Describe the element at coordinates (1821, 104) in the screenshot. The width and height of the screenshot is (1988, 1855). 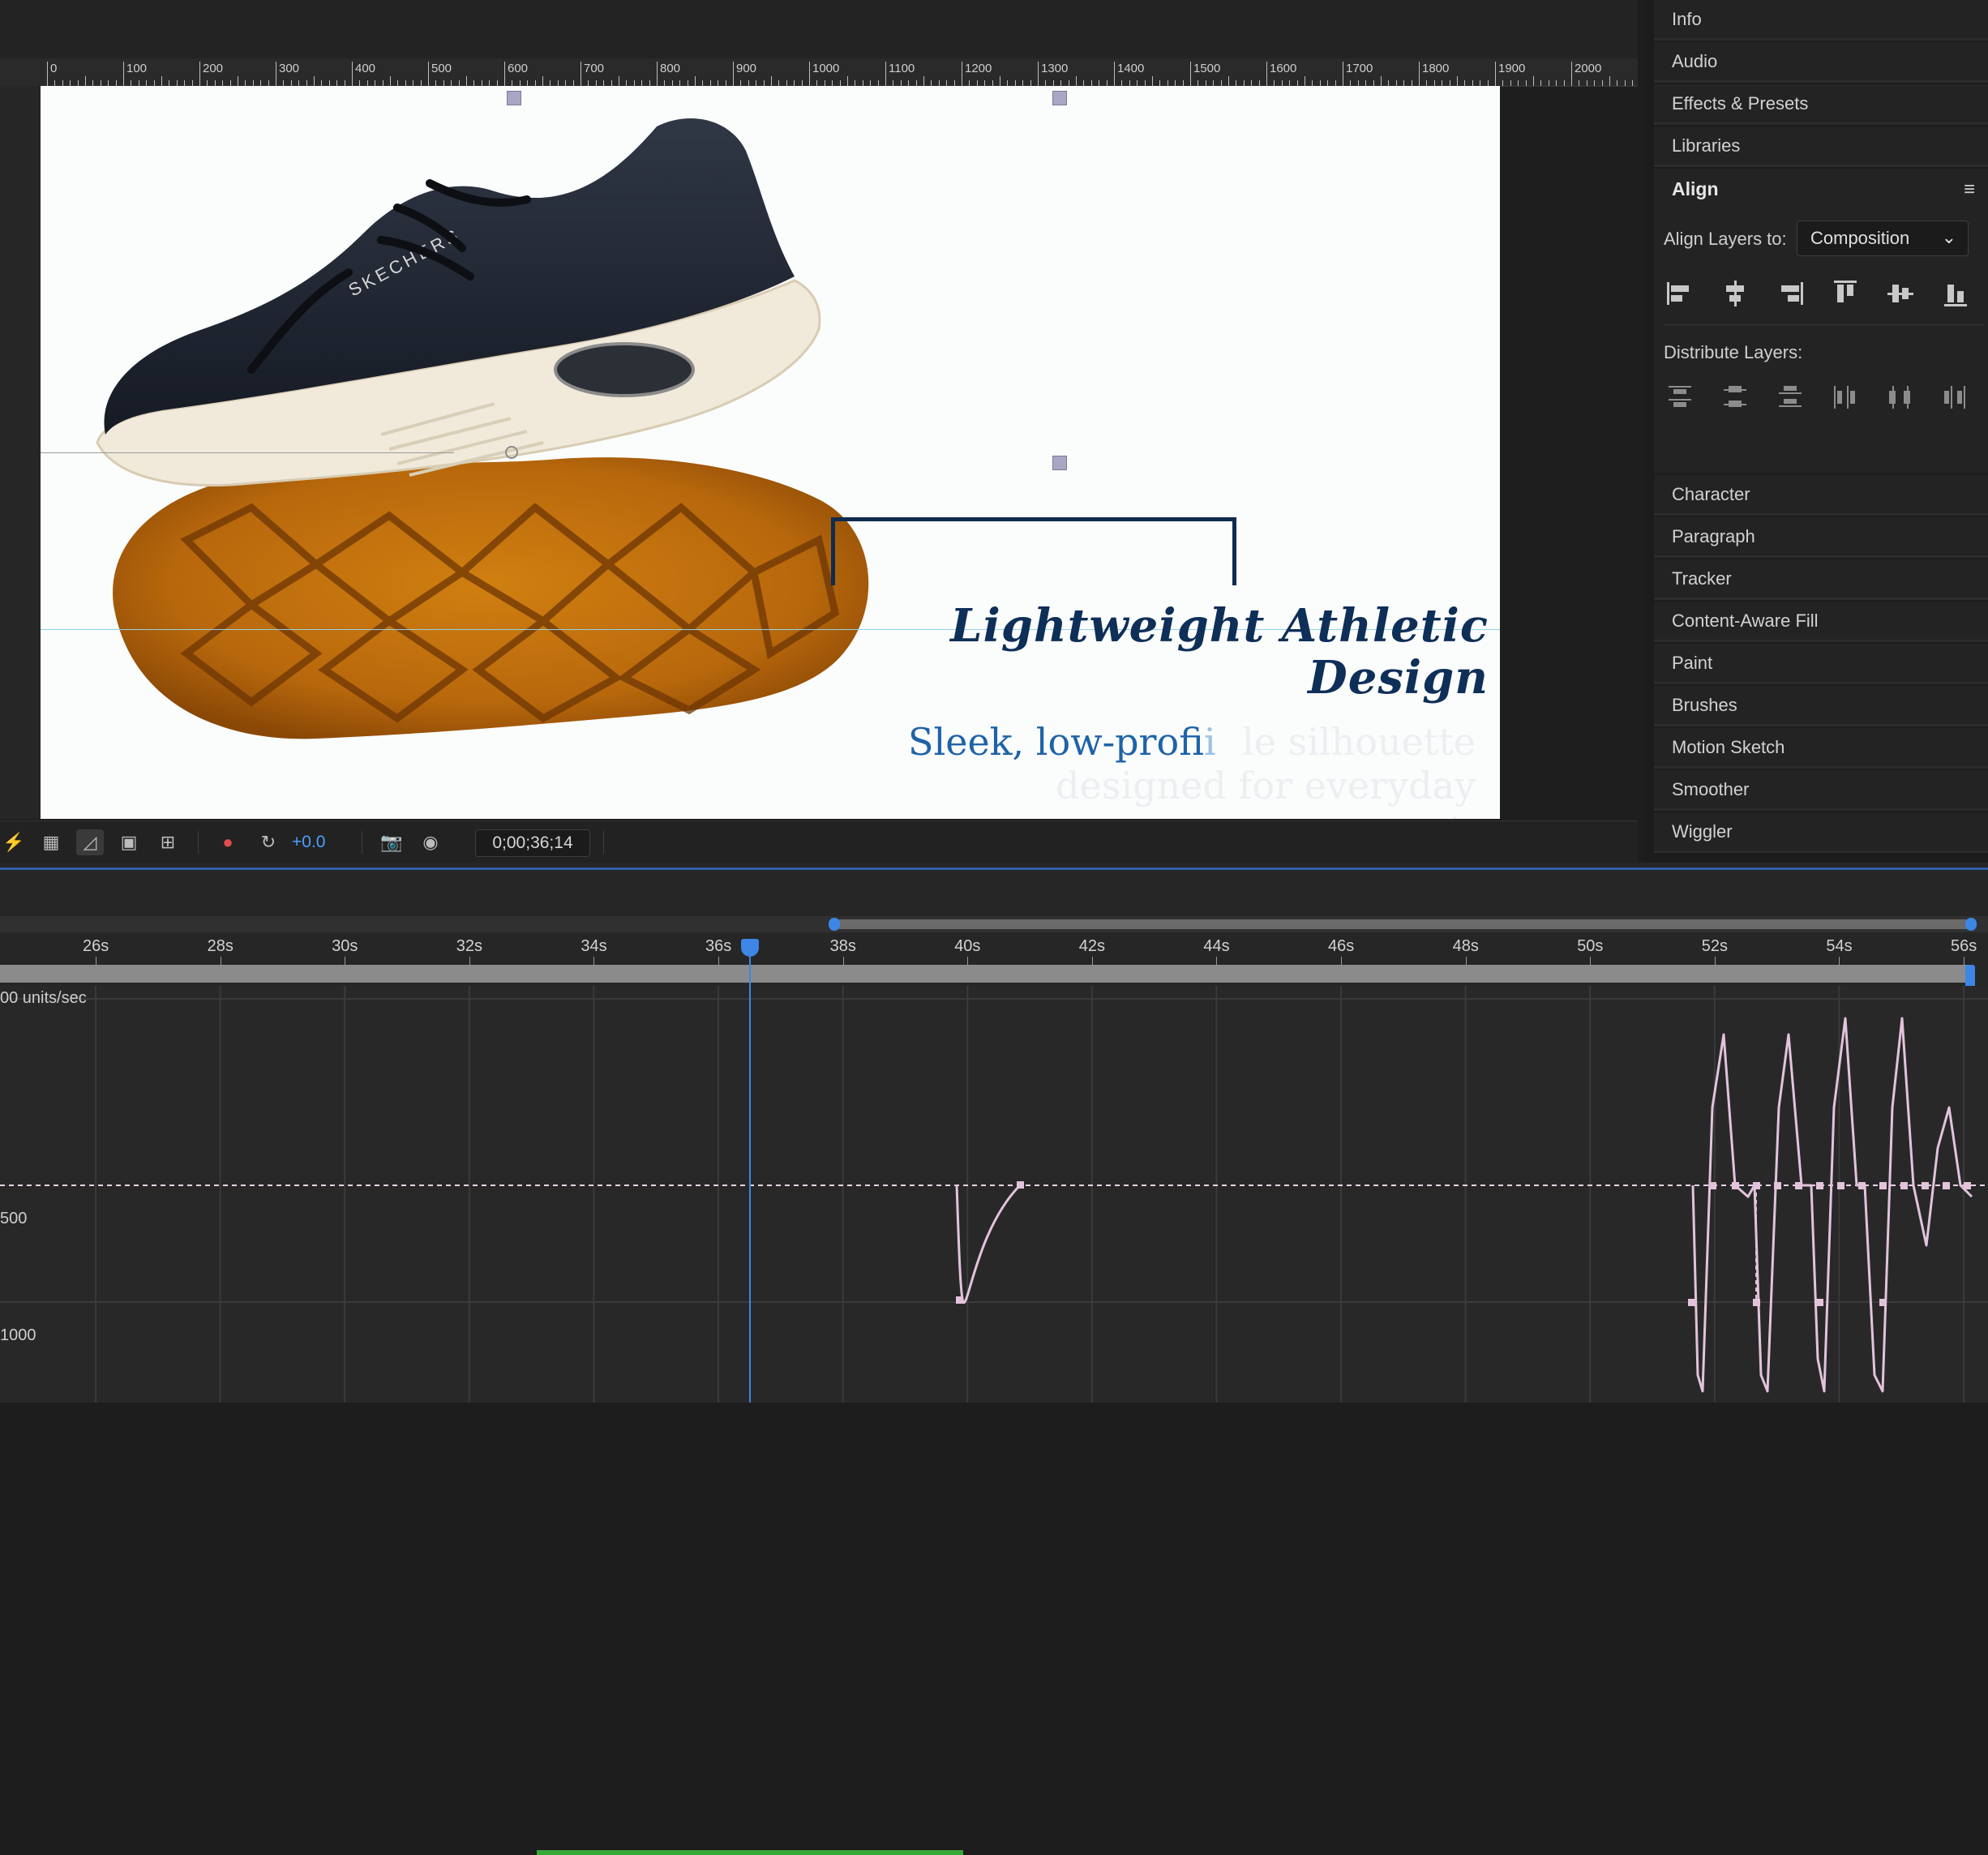
I see `panel-tab-effects-presets: Effects & Presets` at that location.